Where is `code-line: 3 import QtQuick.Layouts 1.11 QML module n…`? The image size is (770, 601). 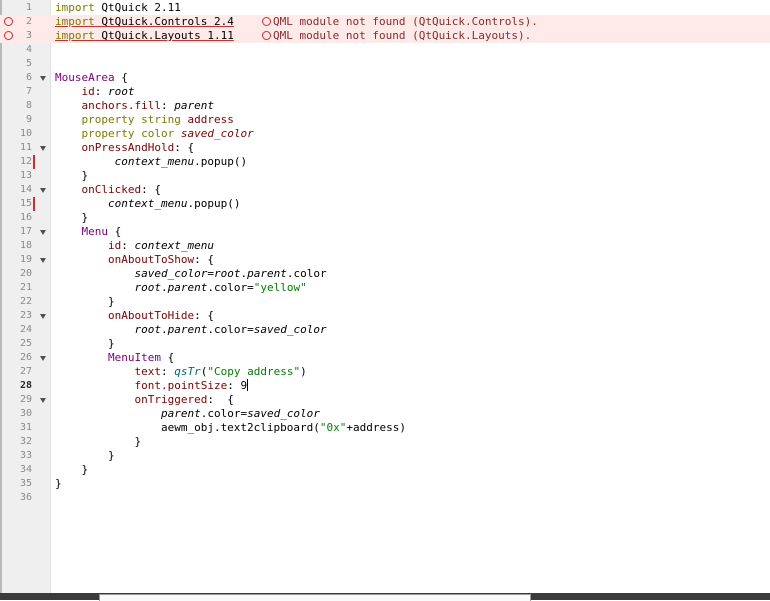
code-line: 3 import QtQuick.Layouts 1.11 QML module n… is located at coordinates (385, 36).